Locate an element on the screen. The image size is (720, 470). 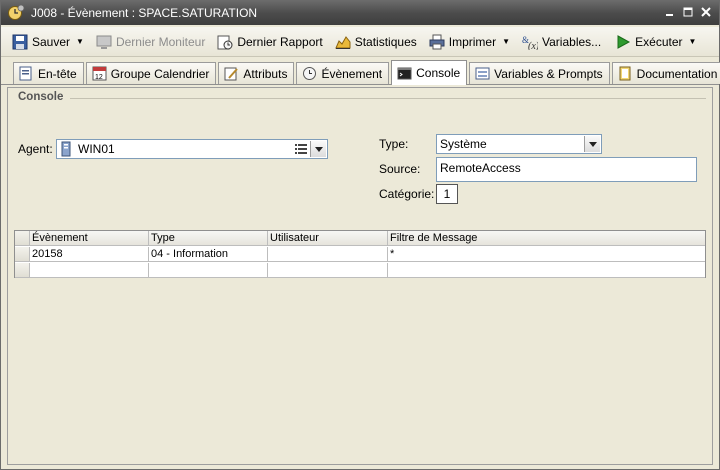
tab-header: En-tête is located at coordinates (48, 73).